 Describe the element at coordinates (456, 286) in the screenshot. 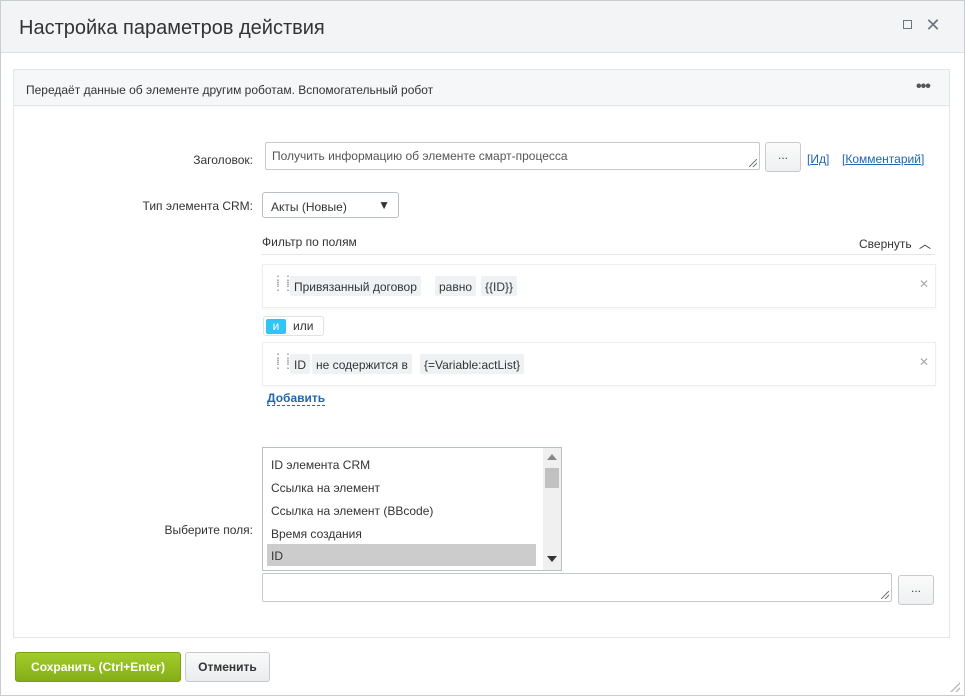

I see `condition-operator: равно` at that location.